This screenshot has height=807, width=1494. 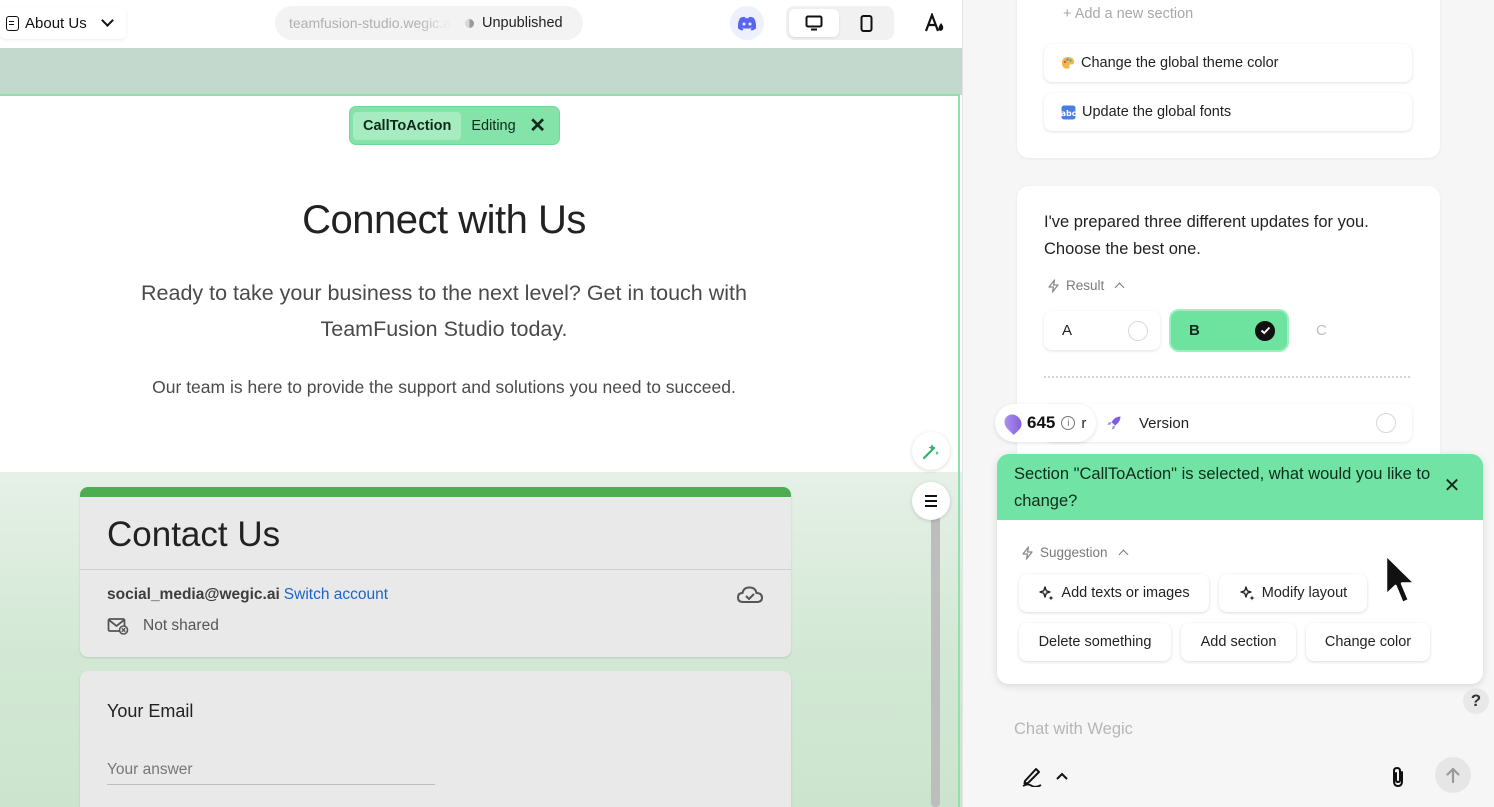 I want to click on email-answer-field: Your answer, so click(x=150, y=770).